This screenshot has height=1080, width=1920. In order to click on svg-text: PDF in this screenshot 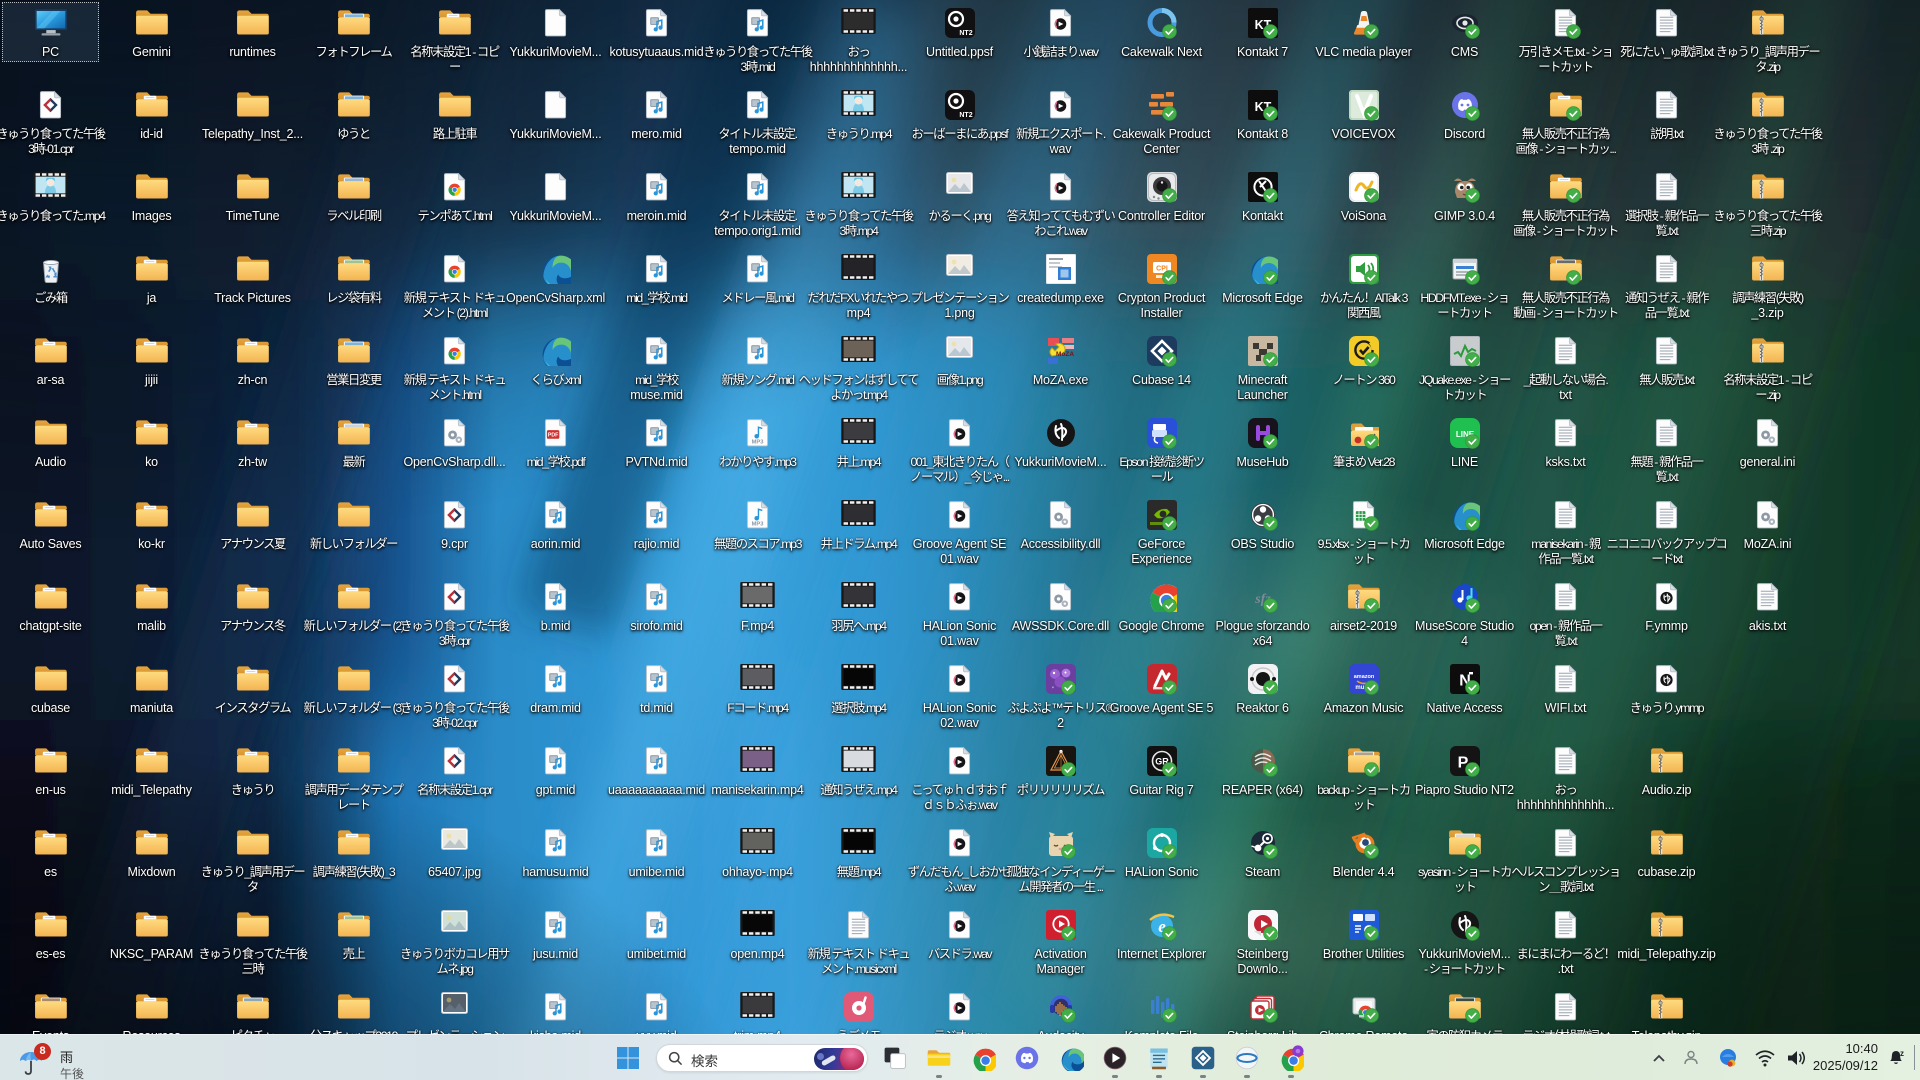, I will do `click(553, 436)`.